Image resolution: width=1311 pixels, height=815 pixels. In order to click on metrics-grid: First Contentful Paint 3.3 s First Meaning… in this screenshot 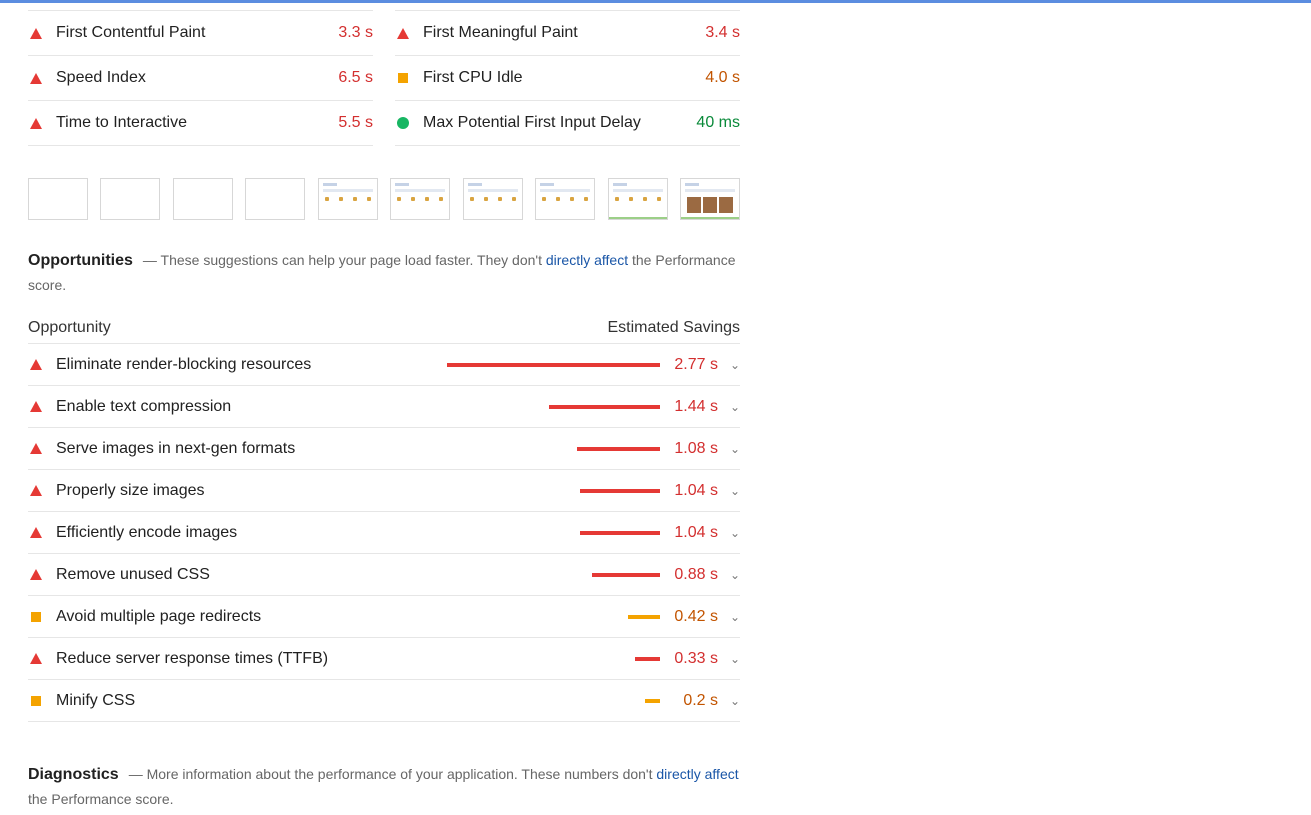, I will do `click(384, 78)`.